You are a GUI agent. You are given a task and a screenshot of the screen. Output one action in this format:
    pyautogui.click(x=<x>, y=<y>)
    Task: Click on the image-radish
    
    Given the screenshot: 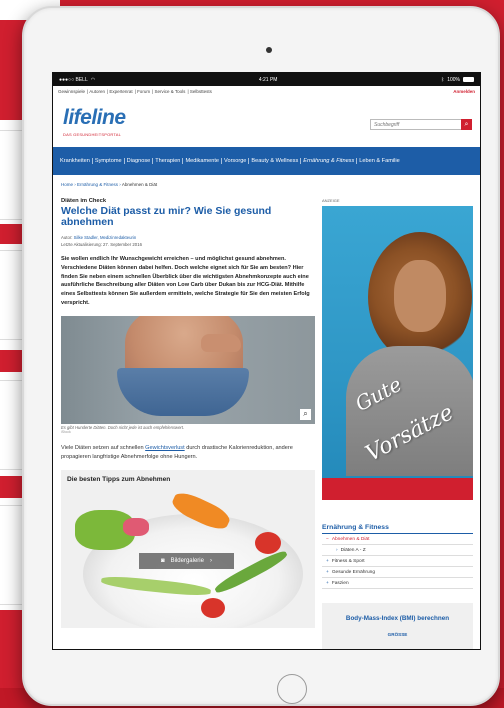 What is the action you would take?
    pyautogui.click(x=136, y=527)
    